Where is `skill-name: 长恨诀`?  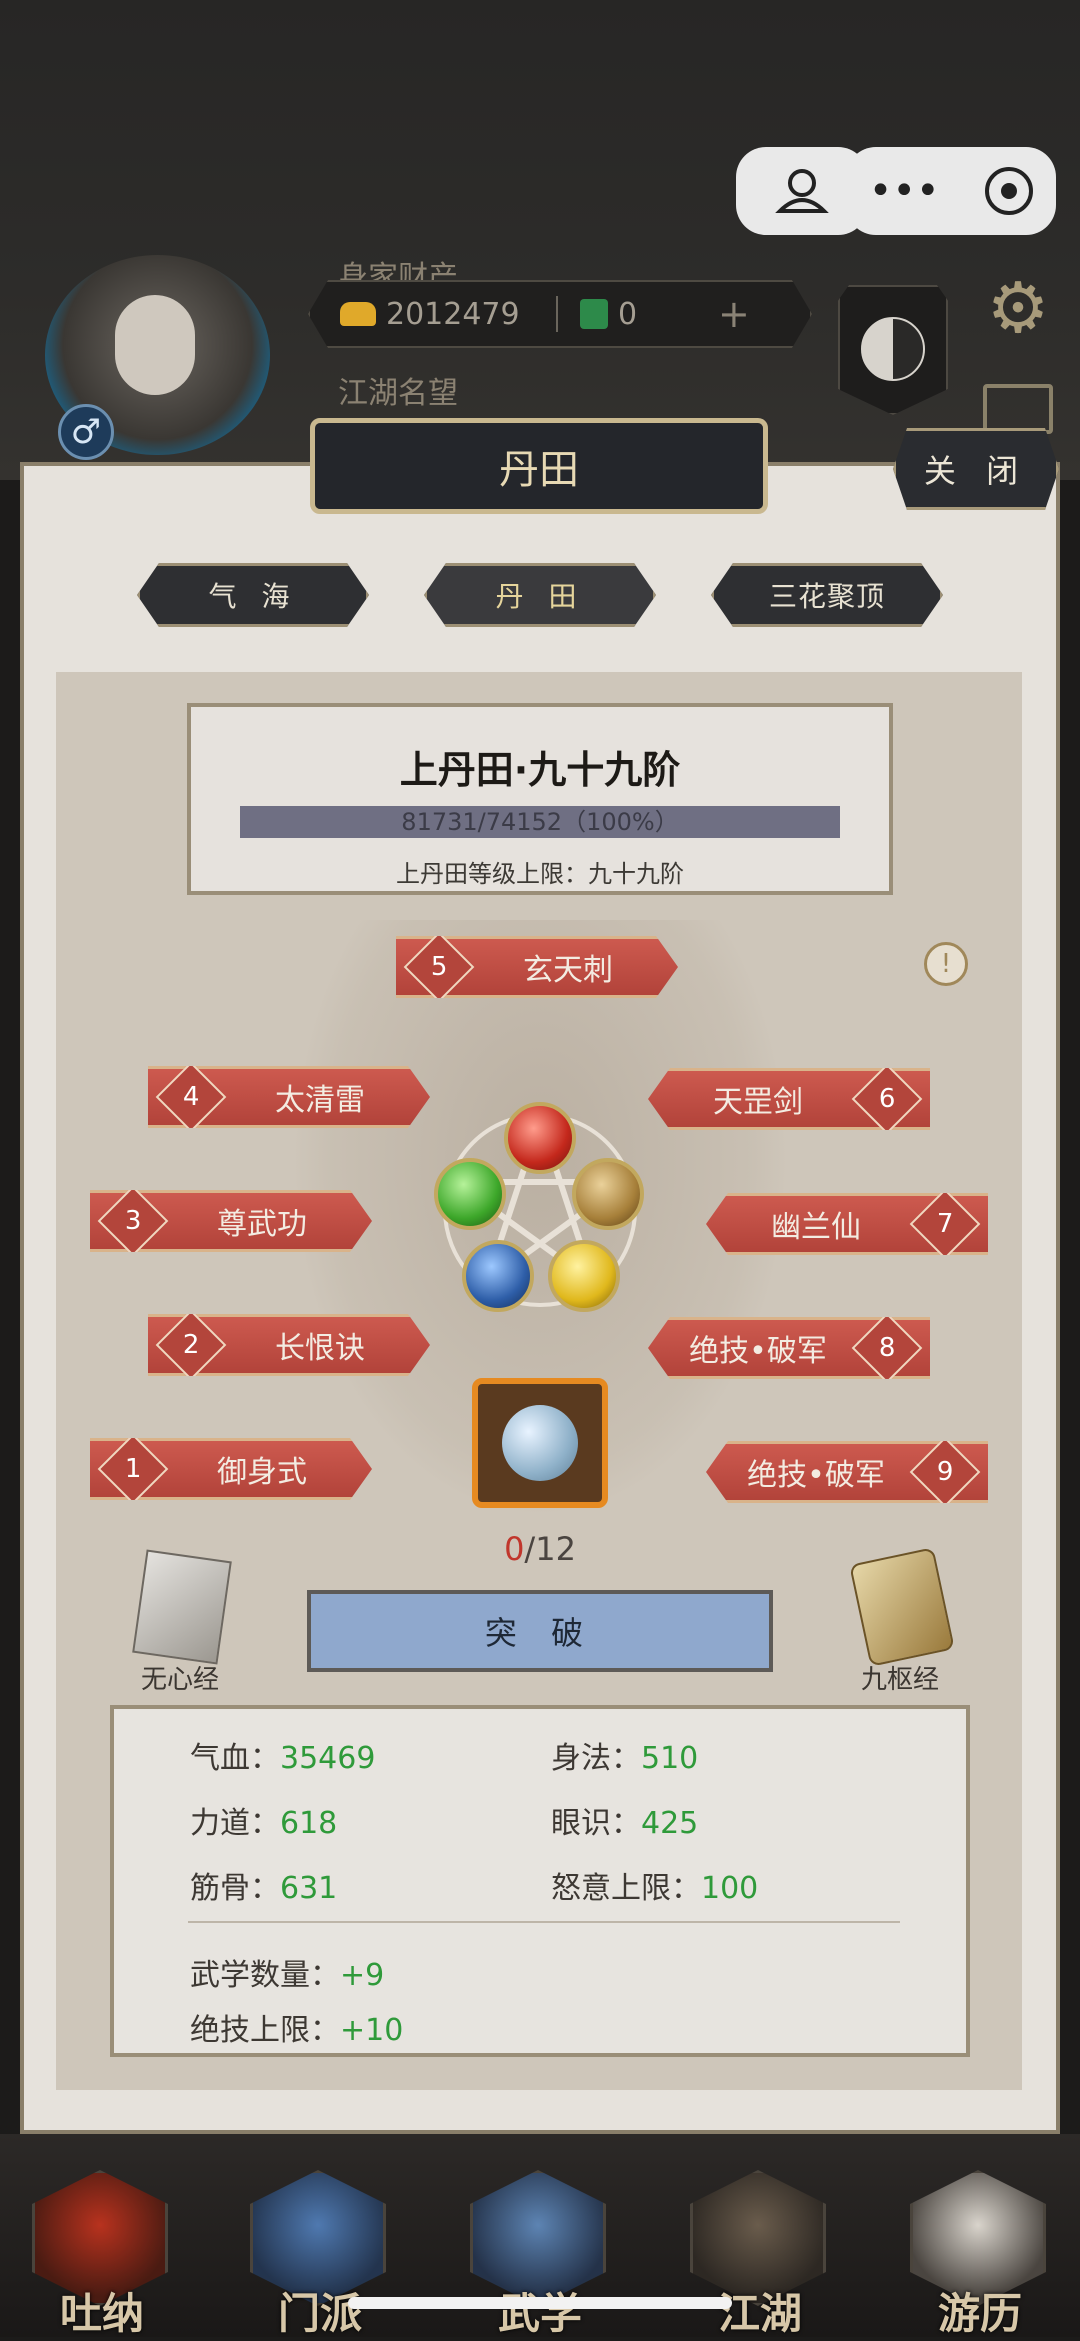
skill-name: 长恨诀 is located at coordinates (320, 1348).